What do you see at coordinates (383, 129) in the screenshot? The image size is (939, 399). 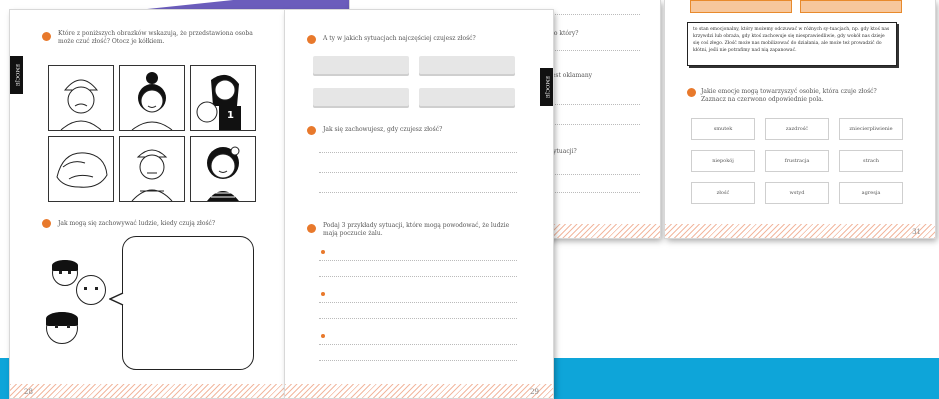 I see `question-reaction: Jak się zachowujesz, gdy czujesz złość?` at bounding box center [383, 129].